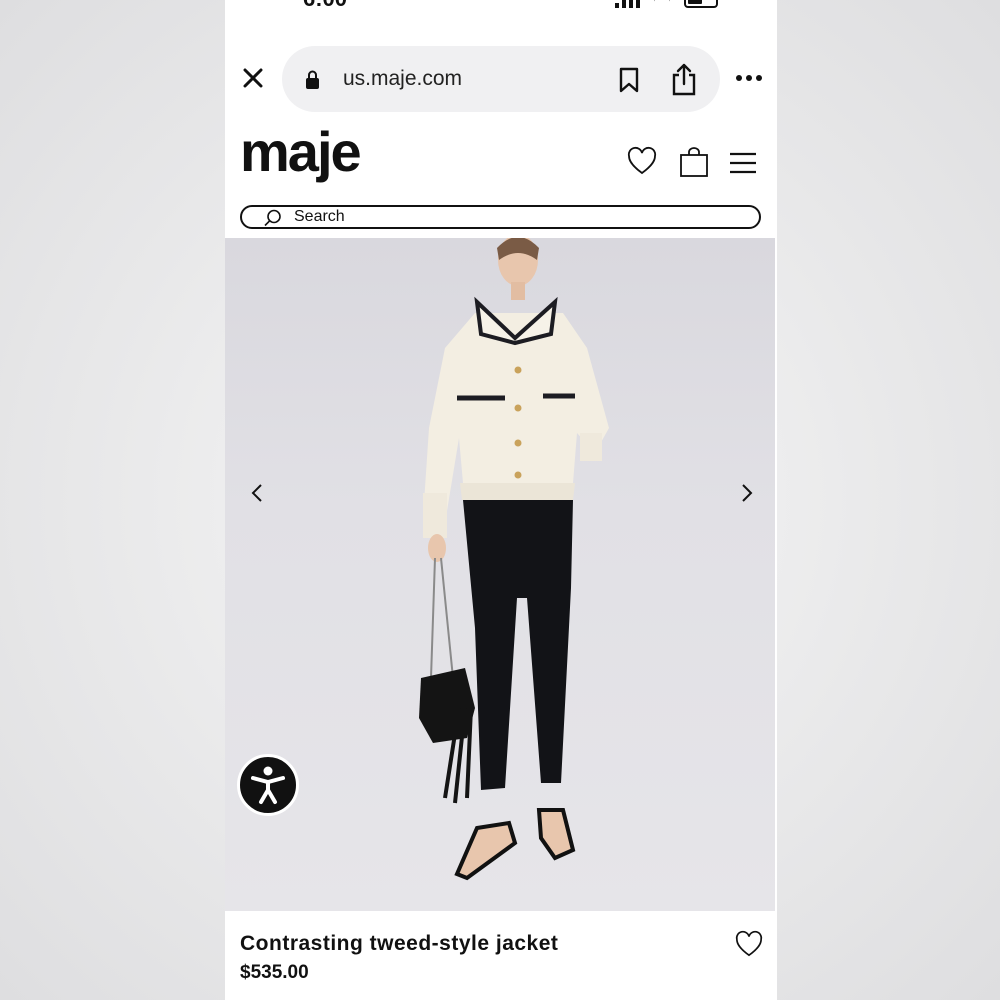 The height and width of the screenshot is (1000, 1000). I want to click on product-title: Contrasting tweed-style jacket, so click(399, 943).